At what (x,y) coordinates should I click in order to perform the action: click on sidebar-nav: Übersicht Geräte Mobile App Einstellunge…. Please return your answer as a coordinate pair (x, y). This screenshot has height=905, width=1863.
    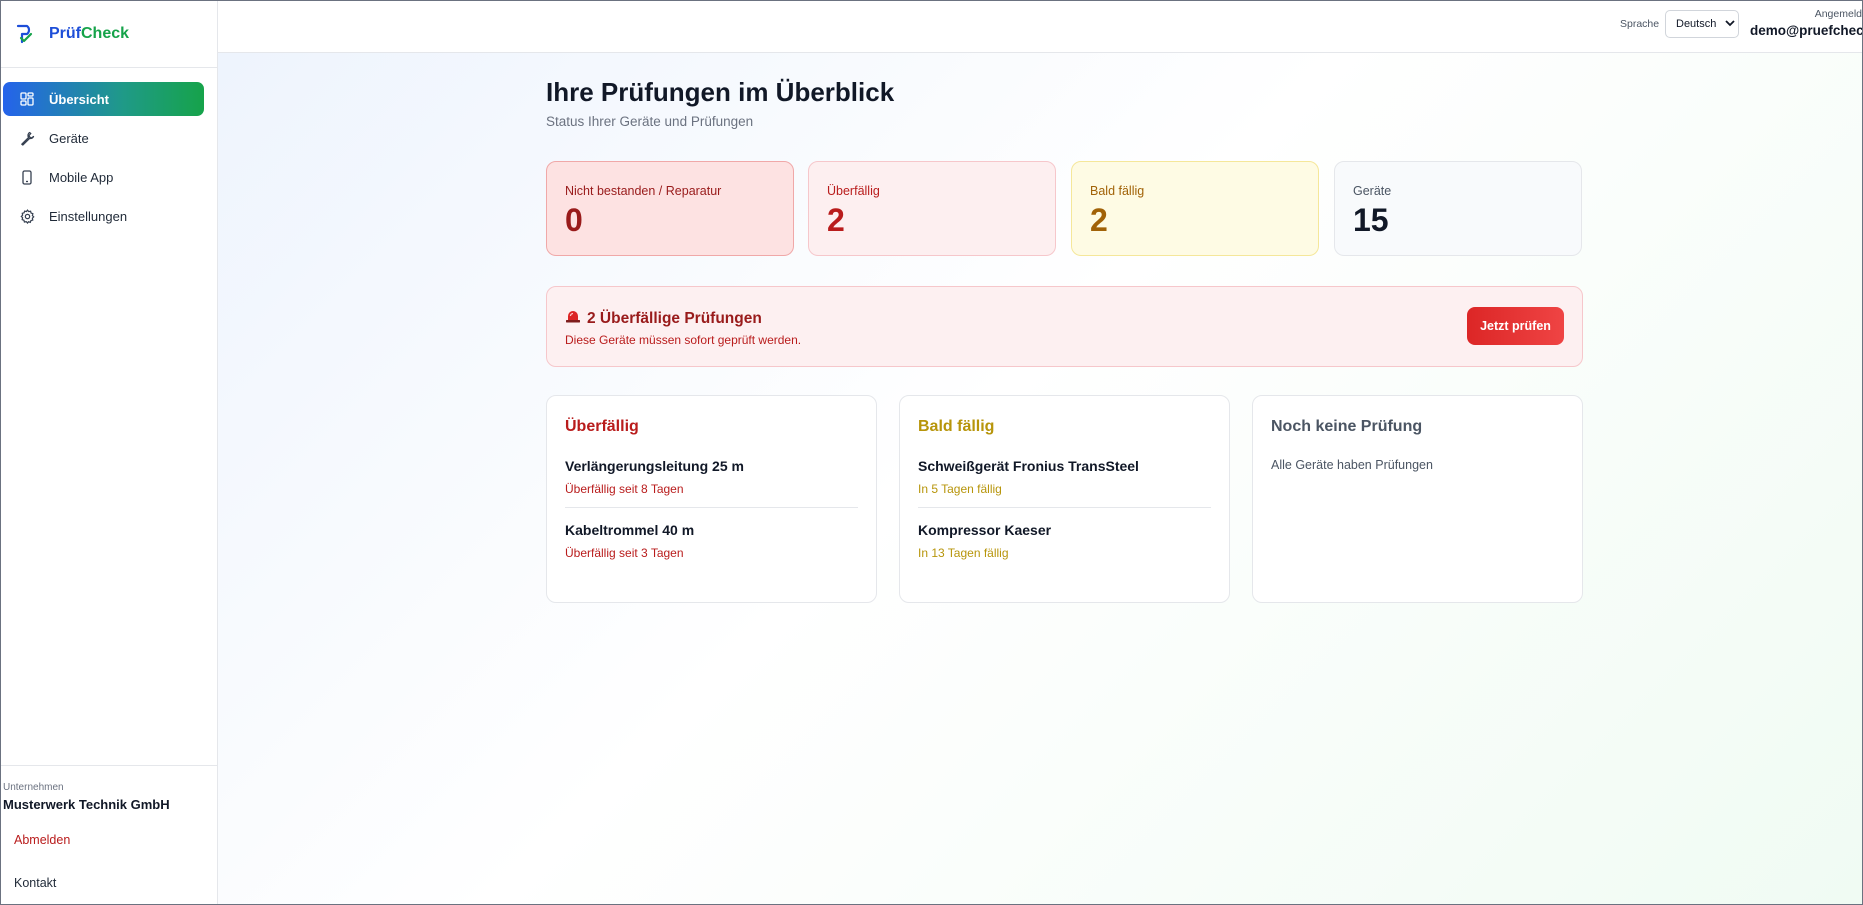
    Looking at the image, I should click on (109, 150).